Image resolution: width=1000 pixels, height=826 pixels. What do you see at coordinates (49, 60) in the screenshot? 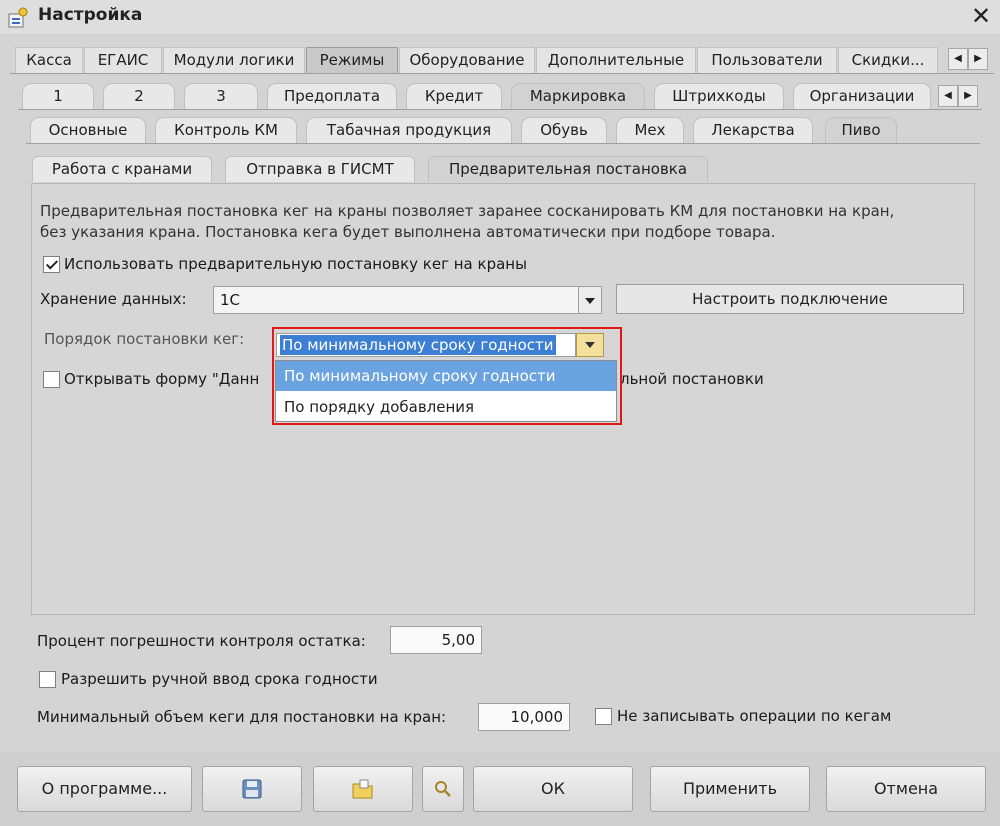
I see `tab-kassa: Касса` at bounding box center [49, 60].